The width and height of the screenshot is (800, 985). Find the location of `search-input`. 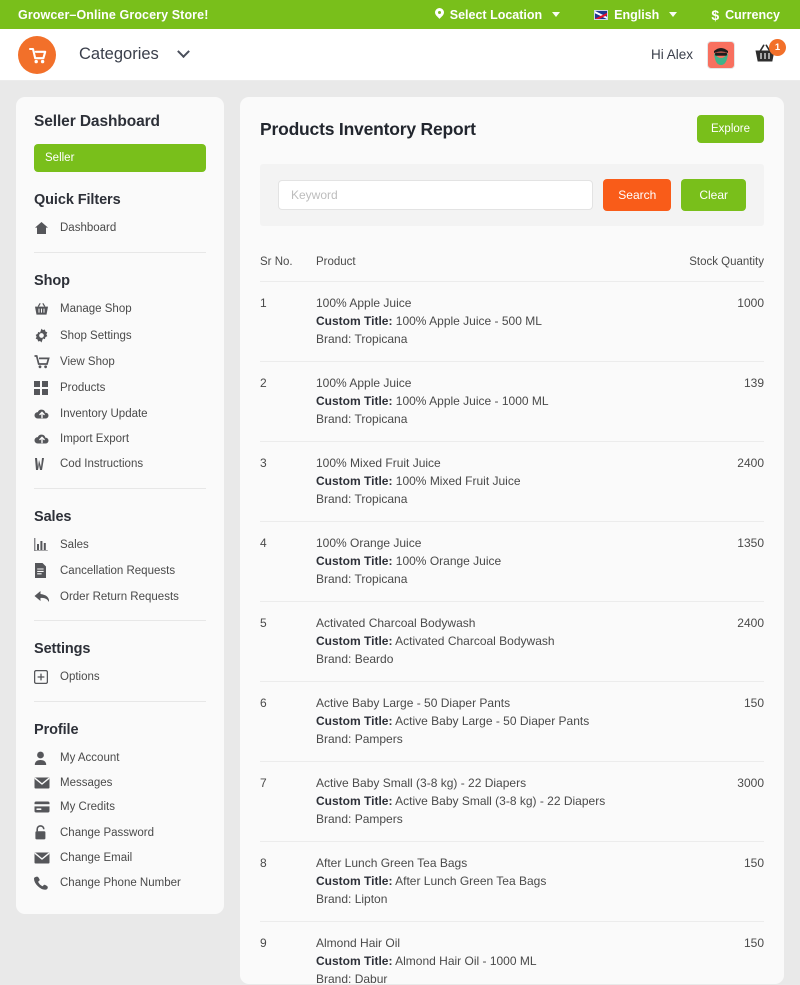

search-input is located at coordinates (436, 195).